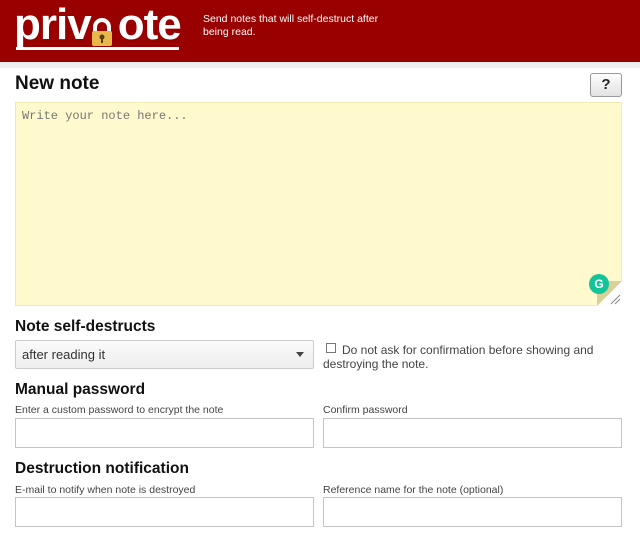 The width and height of the screenshot is (640, 535). Describe the element at coordinates (80, 389) in the screenshot. I see `manual-password-heading: Manual password` at that location.